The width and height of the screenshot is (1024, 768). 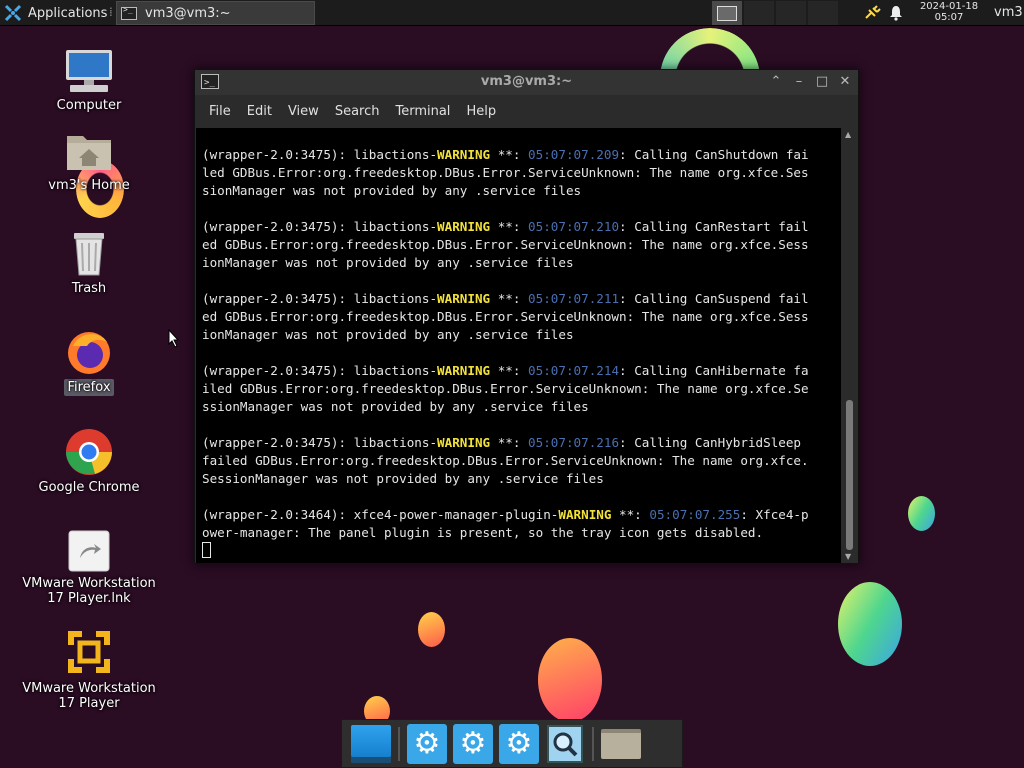 I want to click on desktop-icon-computer: Computer, so click(x=89, y=80).